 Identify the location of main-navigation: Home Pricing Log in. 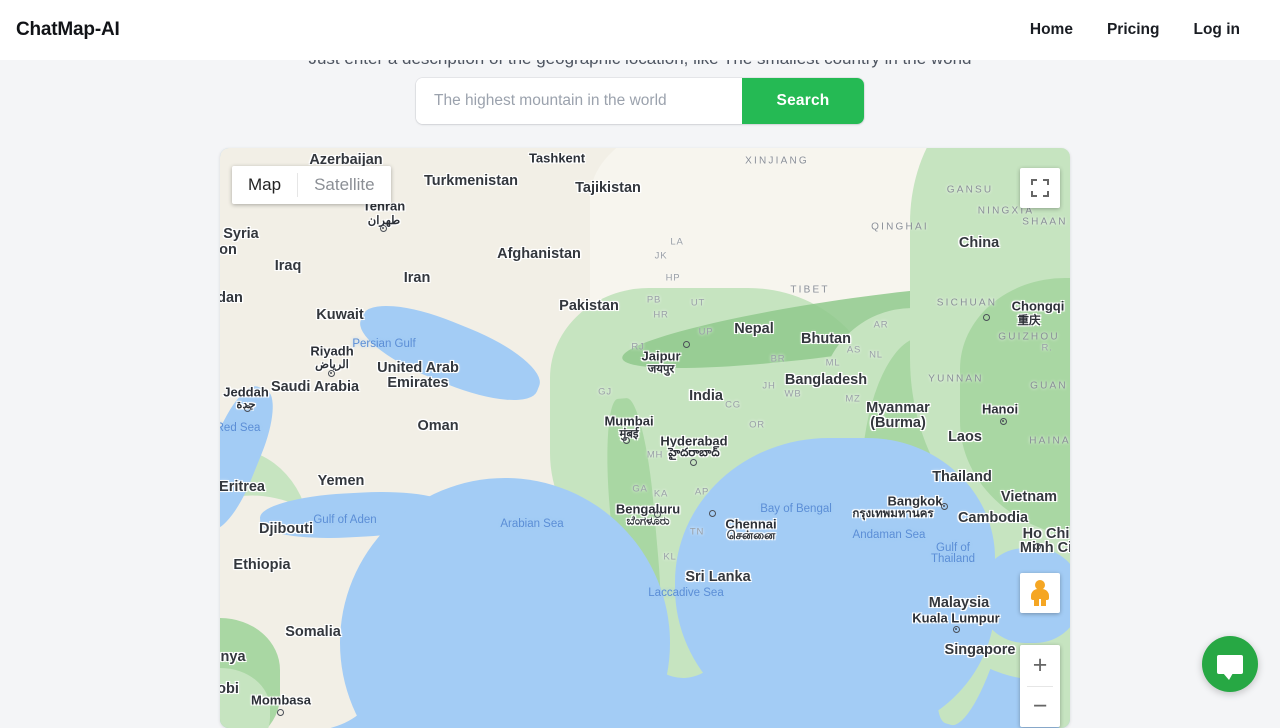
(1135, 30).